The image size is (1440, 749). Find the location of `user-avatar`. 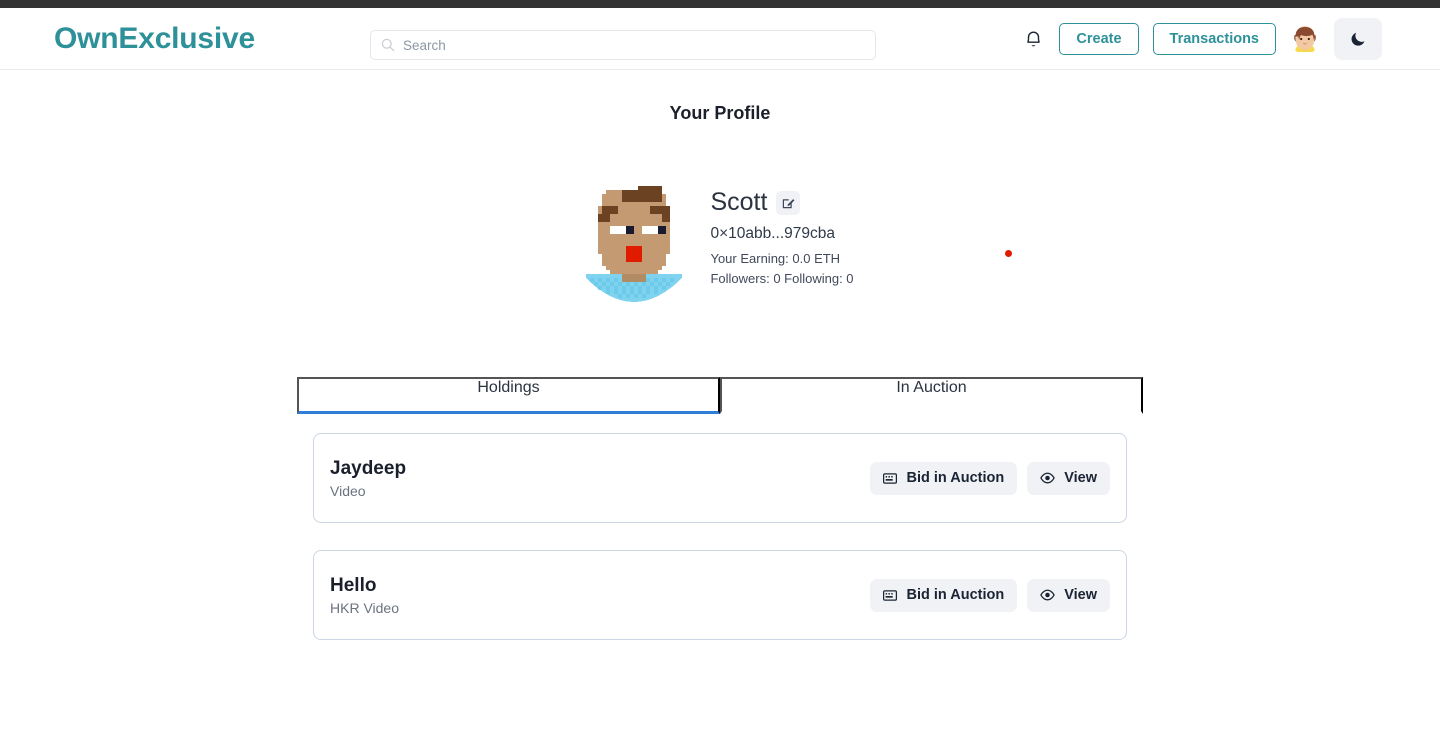

user-avatar is located at coordinates (1305, 38).